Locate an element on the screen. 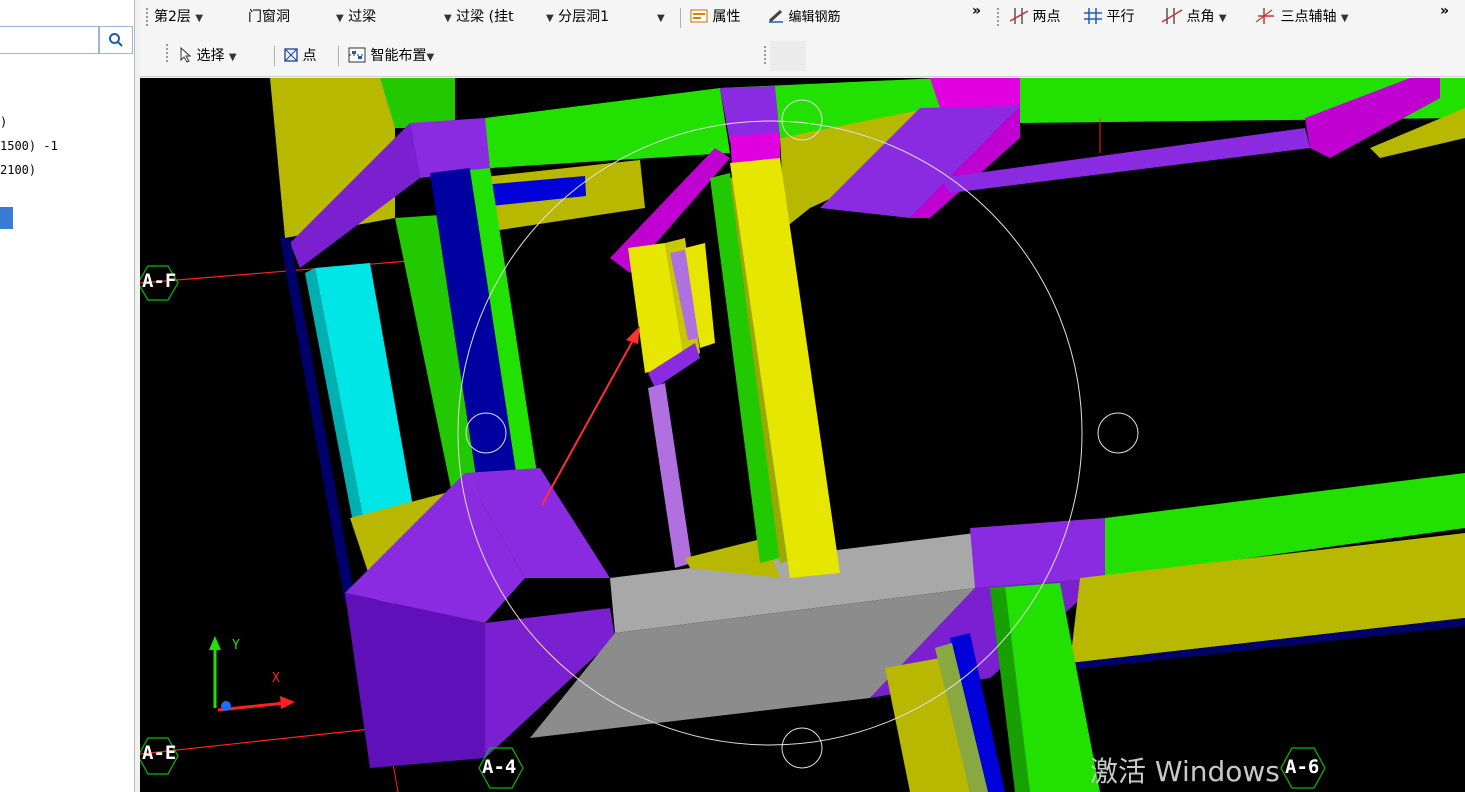 The height and width of the screenshot is (792, 1465). magenta-block-top is located at coordinates (975, 93).